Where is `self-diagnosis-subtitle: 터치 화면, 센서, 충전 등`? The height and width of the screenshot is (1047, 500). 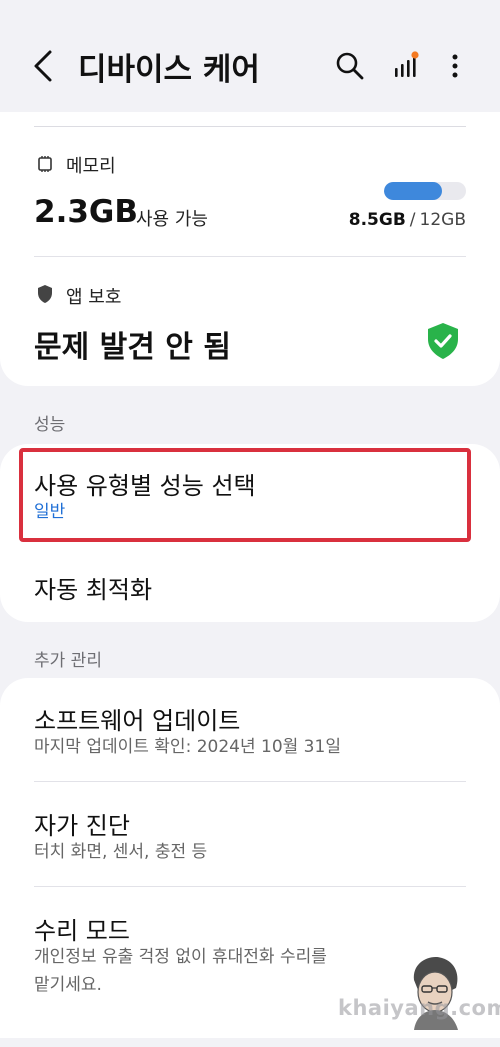
self-diagnosis-subtitle: 터치 화면, 센서, 충전 등 is located at coordinates (121, 852).